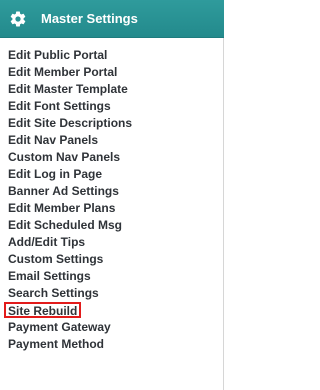 Image resolution: width=320 pixels, height=390 pixels. I want to click on menu-item-edit-log-in-page: Edit Log in Page, so click(112, 174).